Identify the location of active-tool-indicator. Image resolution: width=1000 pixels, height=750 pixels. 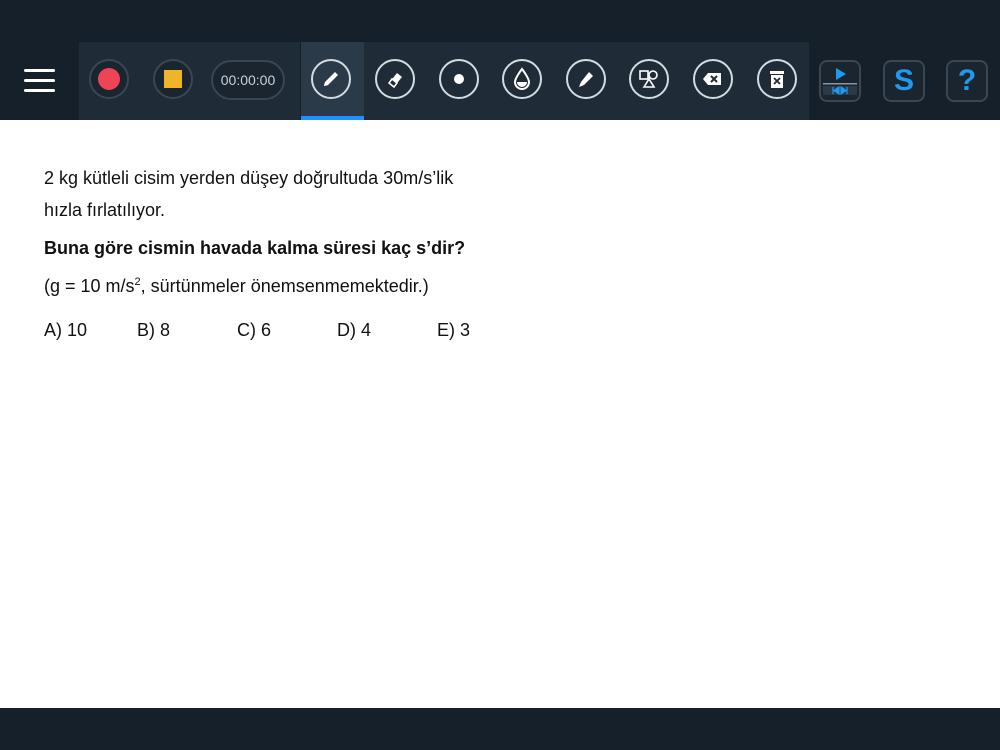
(332, 118).